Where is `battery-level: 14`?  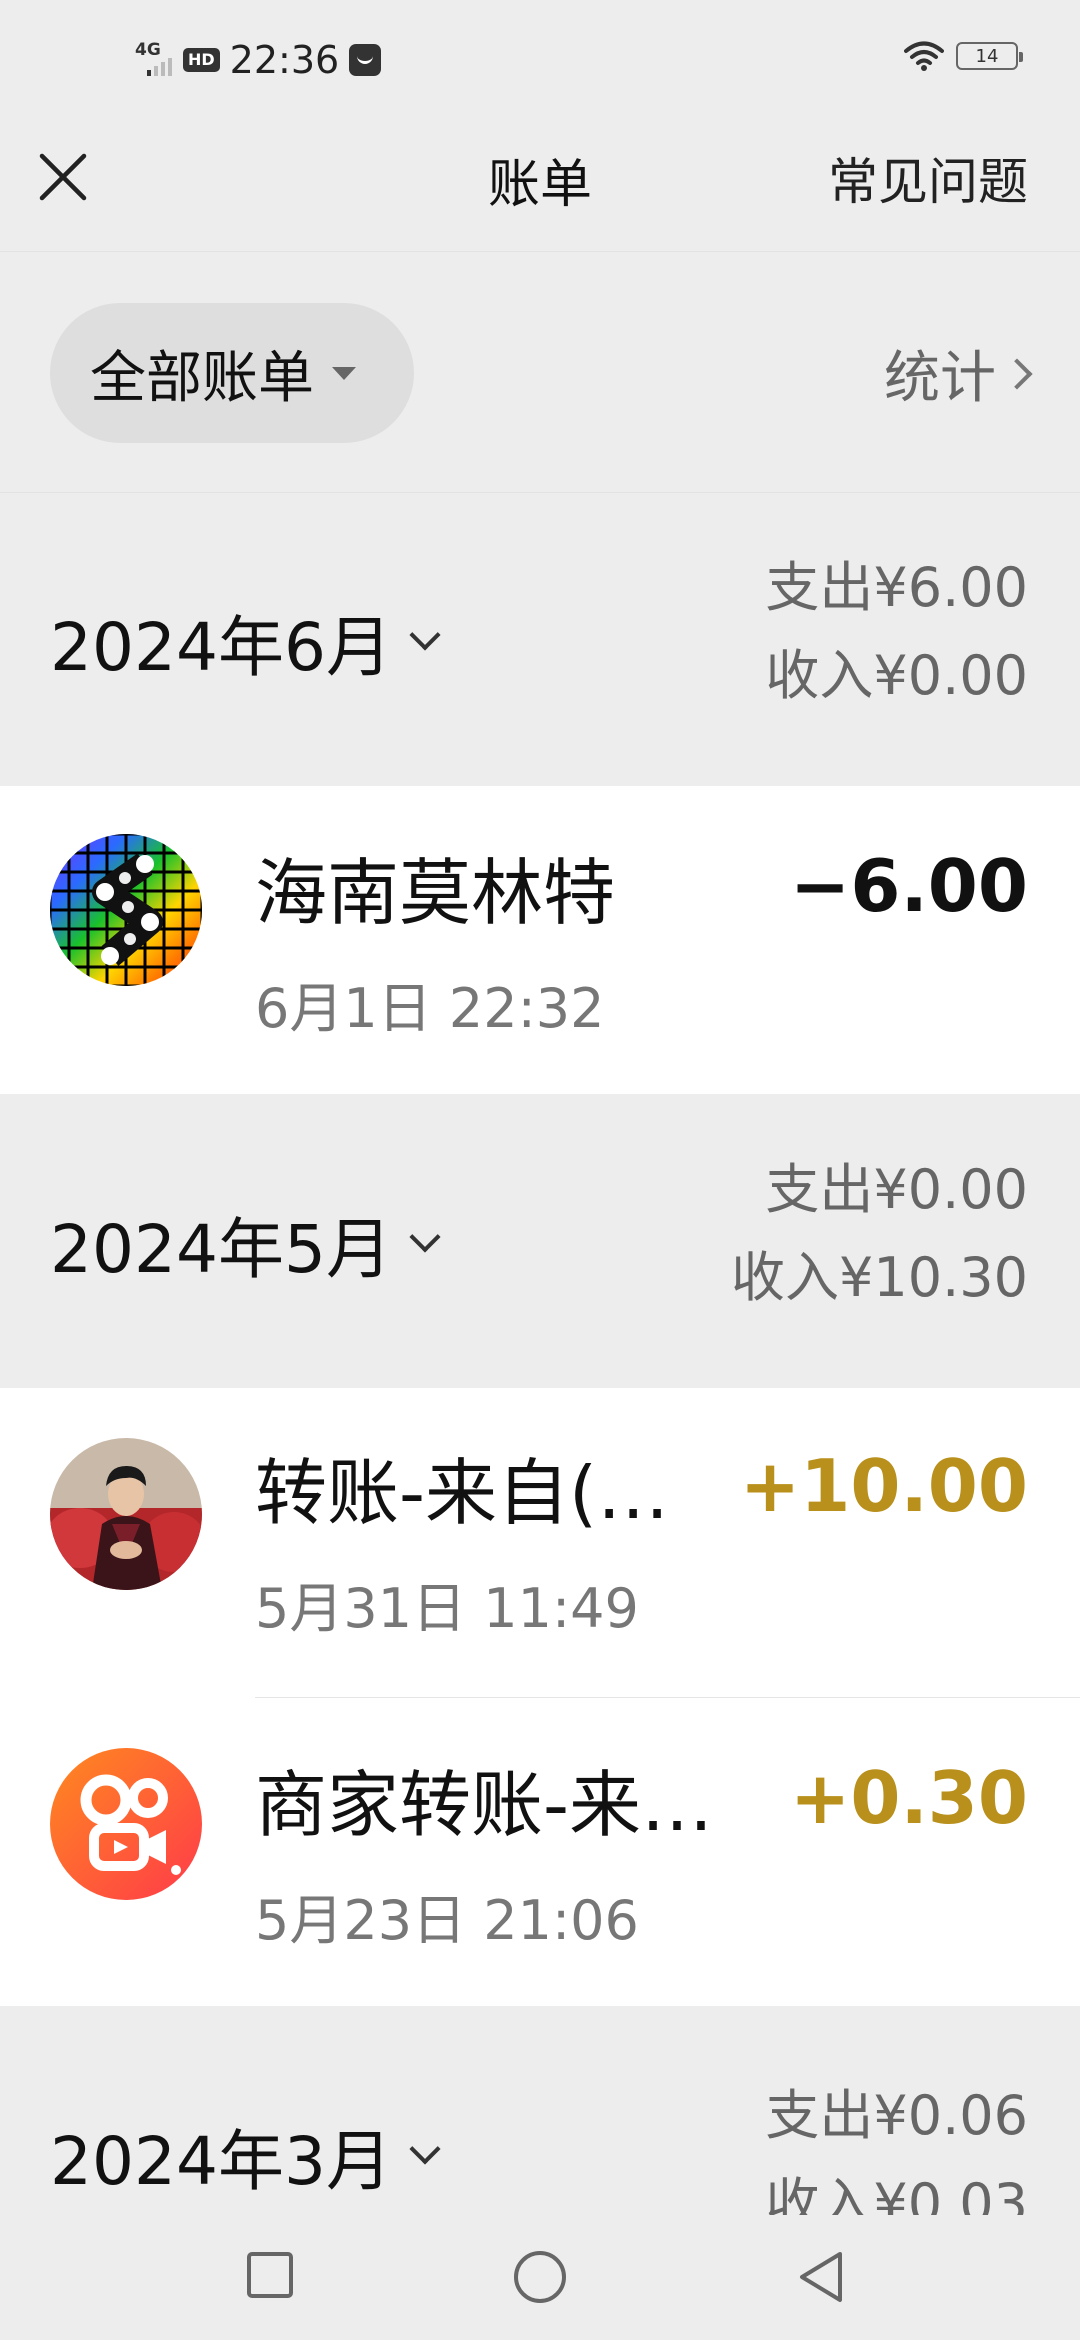
battery-level: 14 is located at coordinates (987, 56).